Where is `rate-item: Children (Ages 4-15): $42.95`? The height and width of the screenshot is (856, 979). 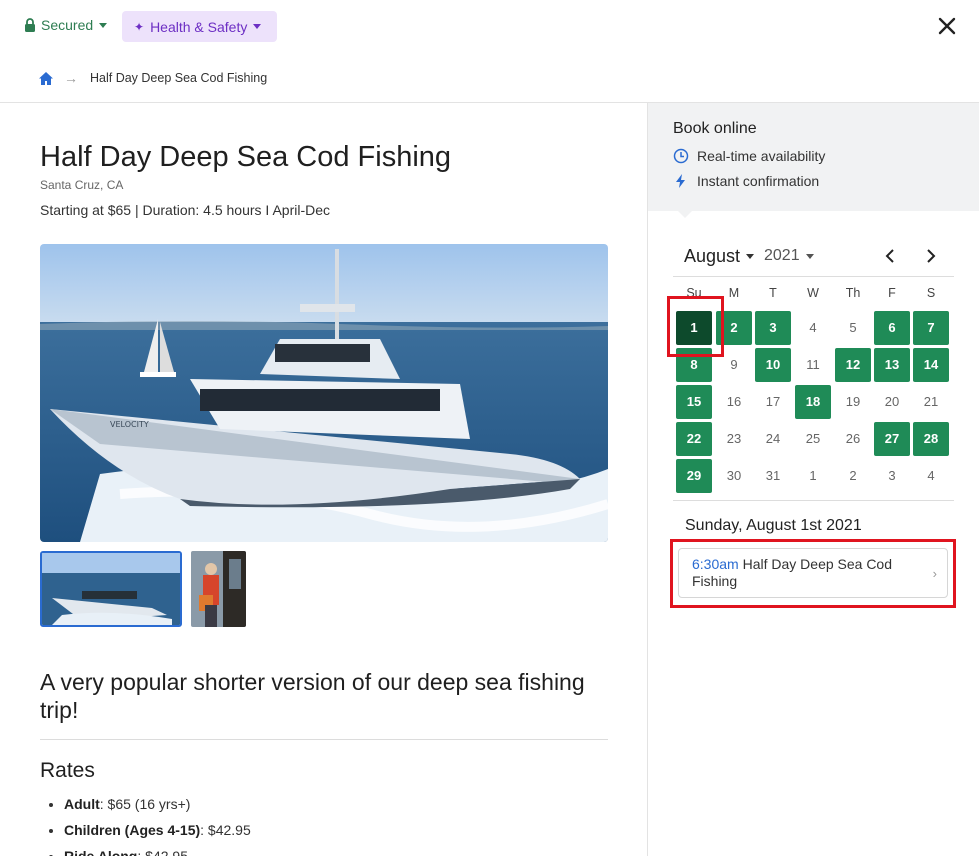
rate-item: Children (Ages 4-15): $42.95 is located at coordinates (157, 832).